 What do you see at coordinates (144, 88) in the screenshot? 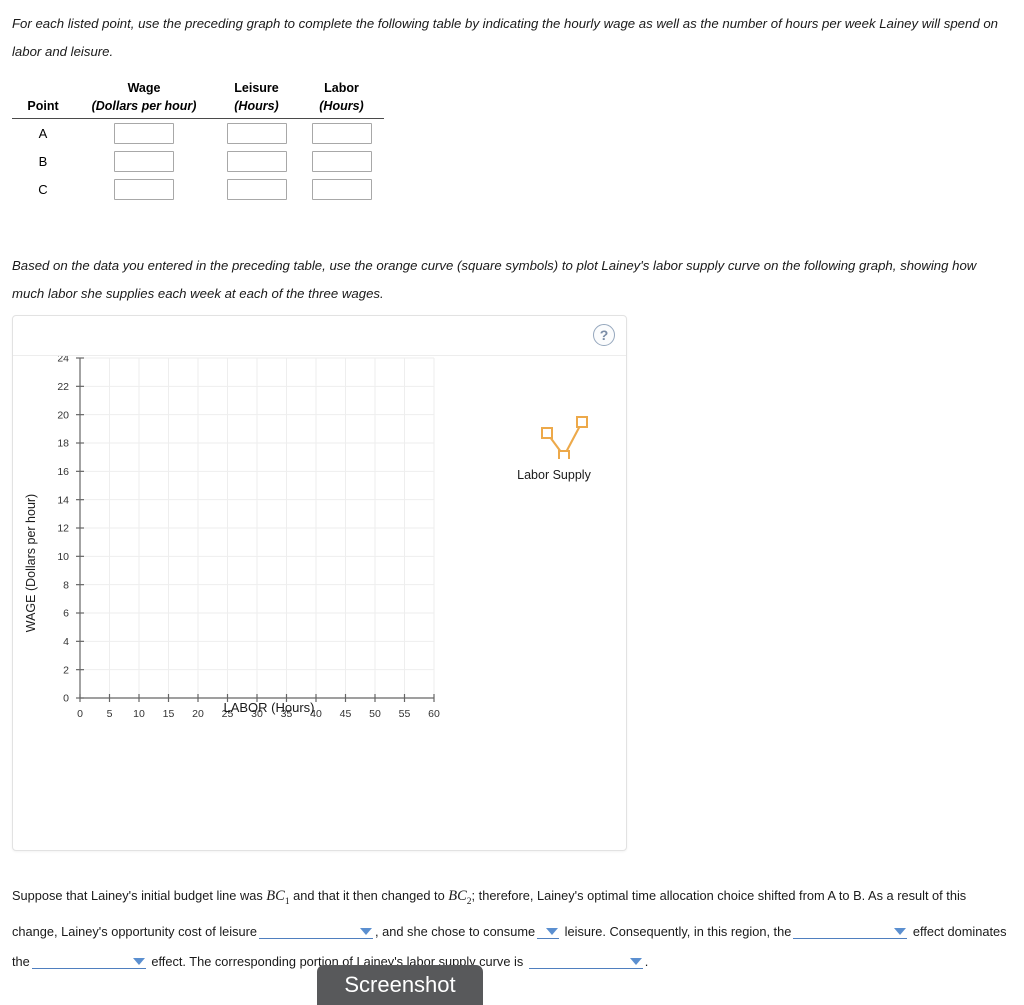
I see `table-header-wage: Wage` at bounding box center [144, 88].